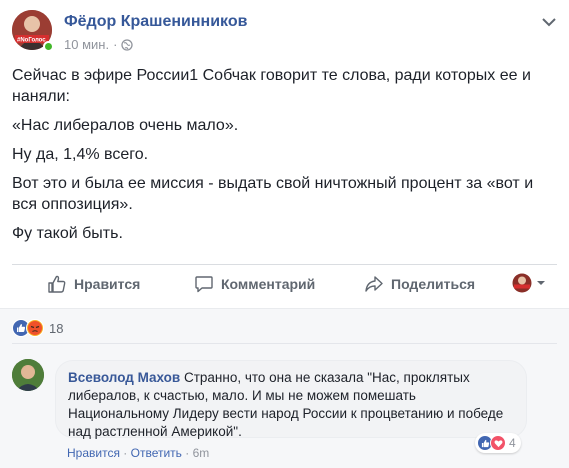  Describe the element at coordinates (127, 44) in the screenshot. I see `public-globe-icon` at that location.